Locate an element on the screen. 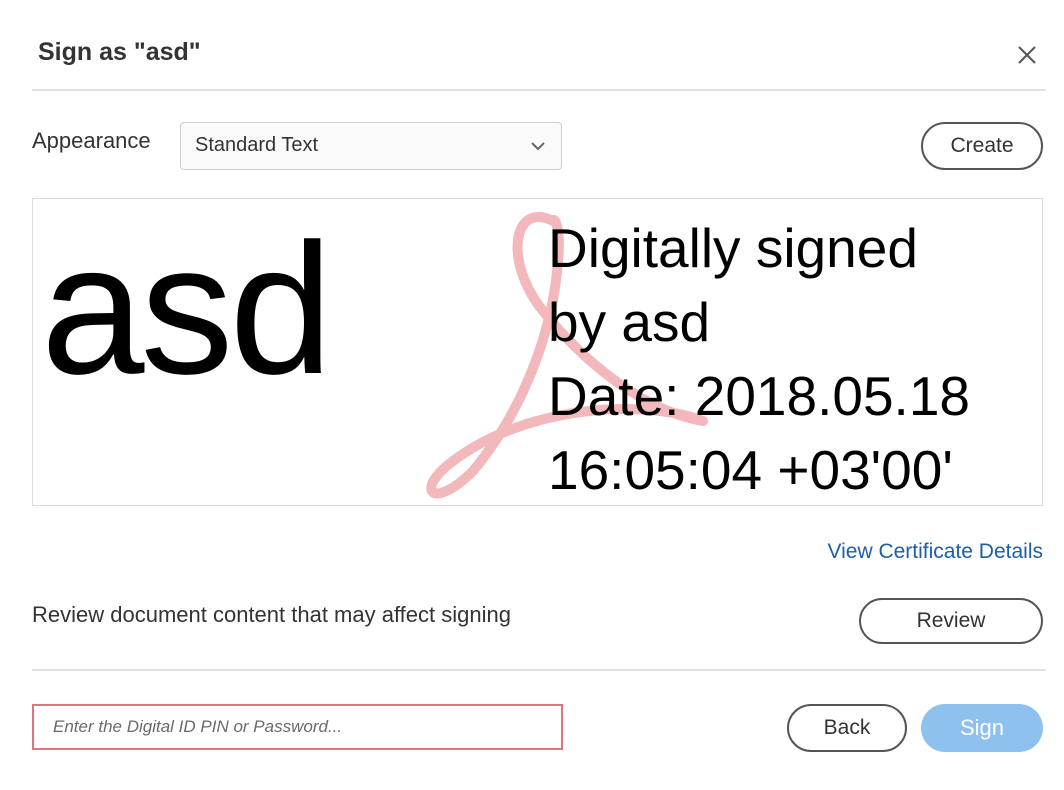 Image resolution: width=1064 pixels, height=790 pixels. signature-detail-line: by asd is located at coordinates (629, 322).